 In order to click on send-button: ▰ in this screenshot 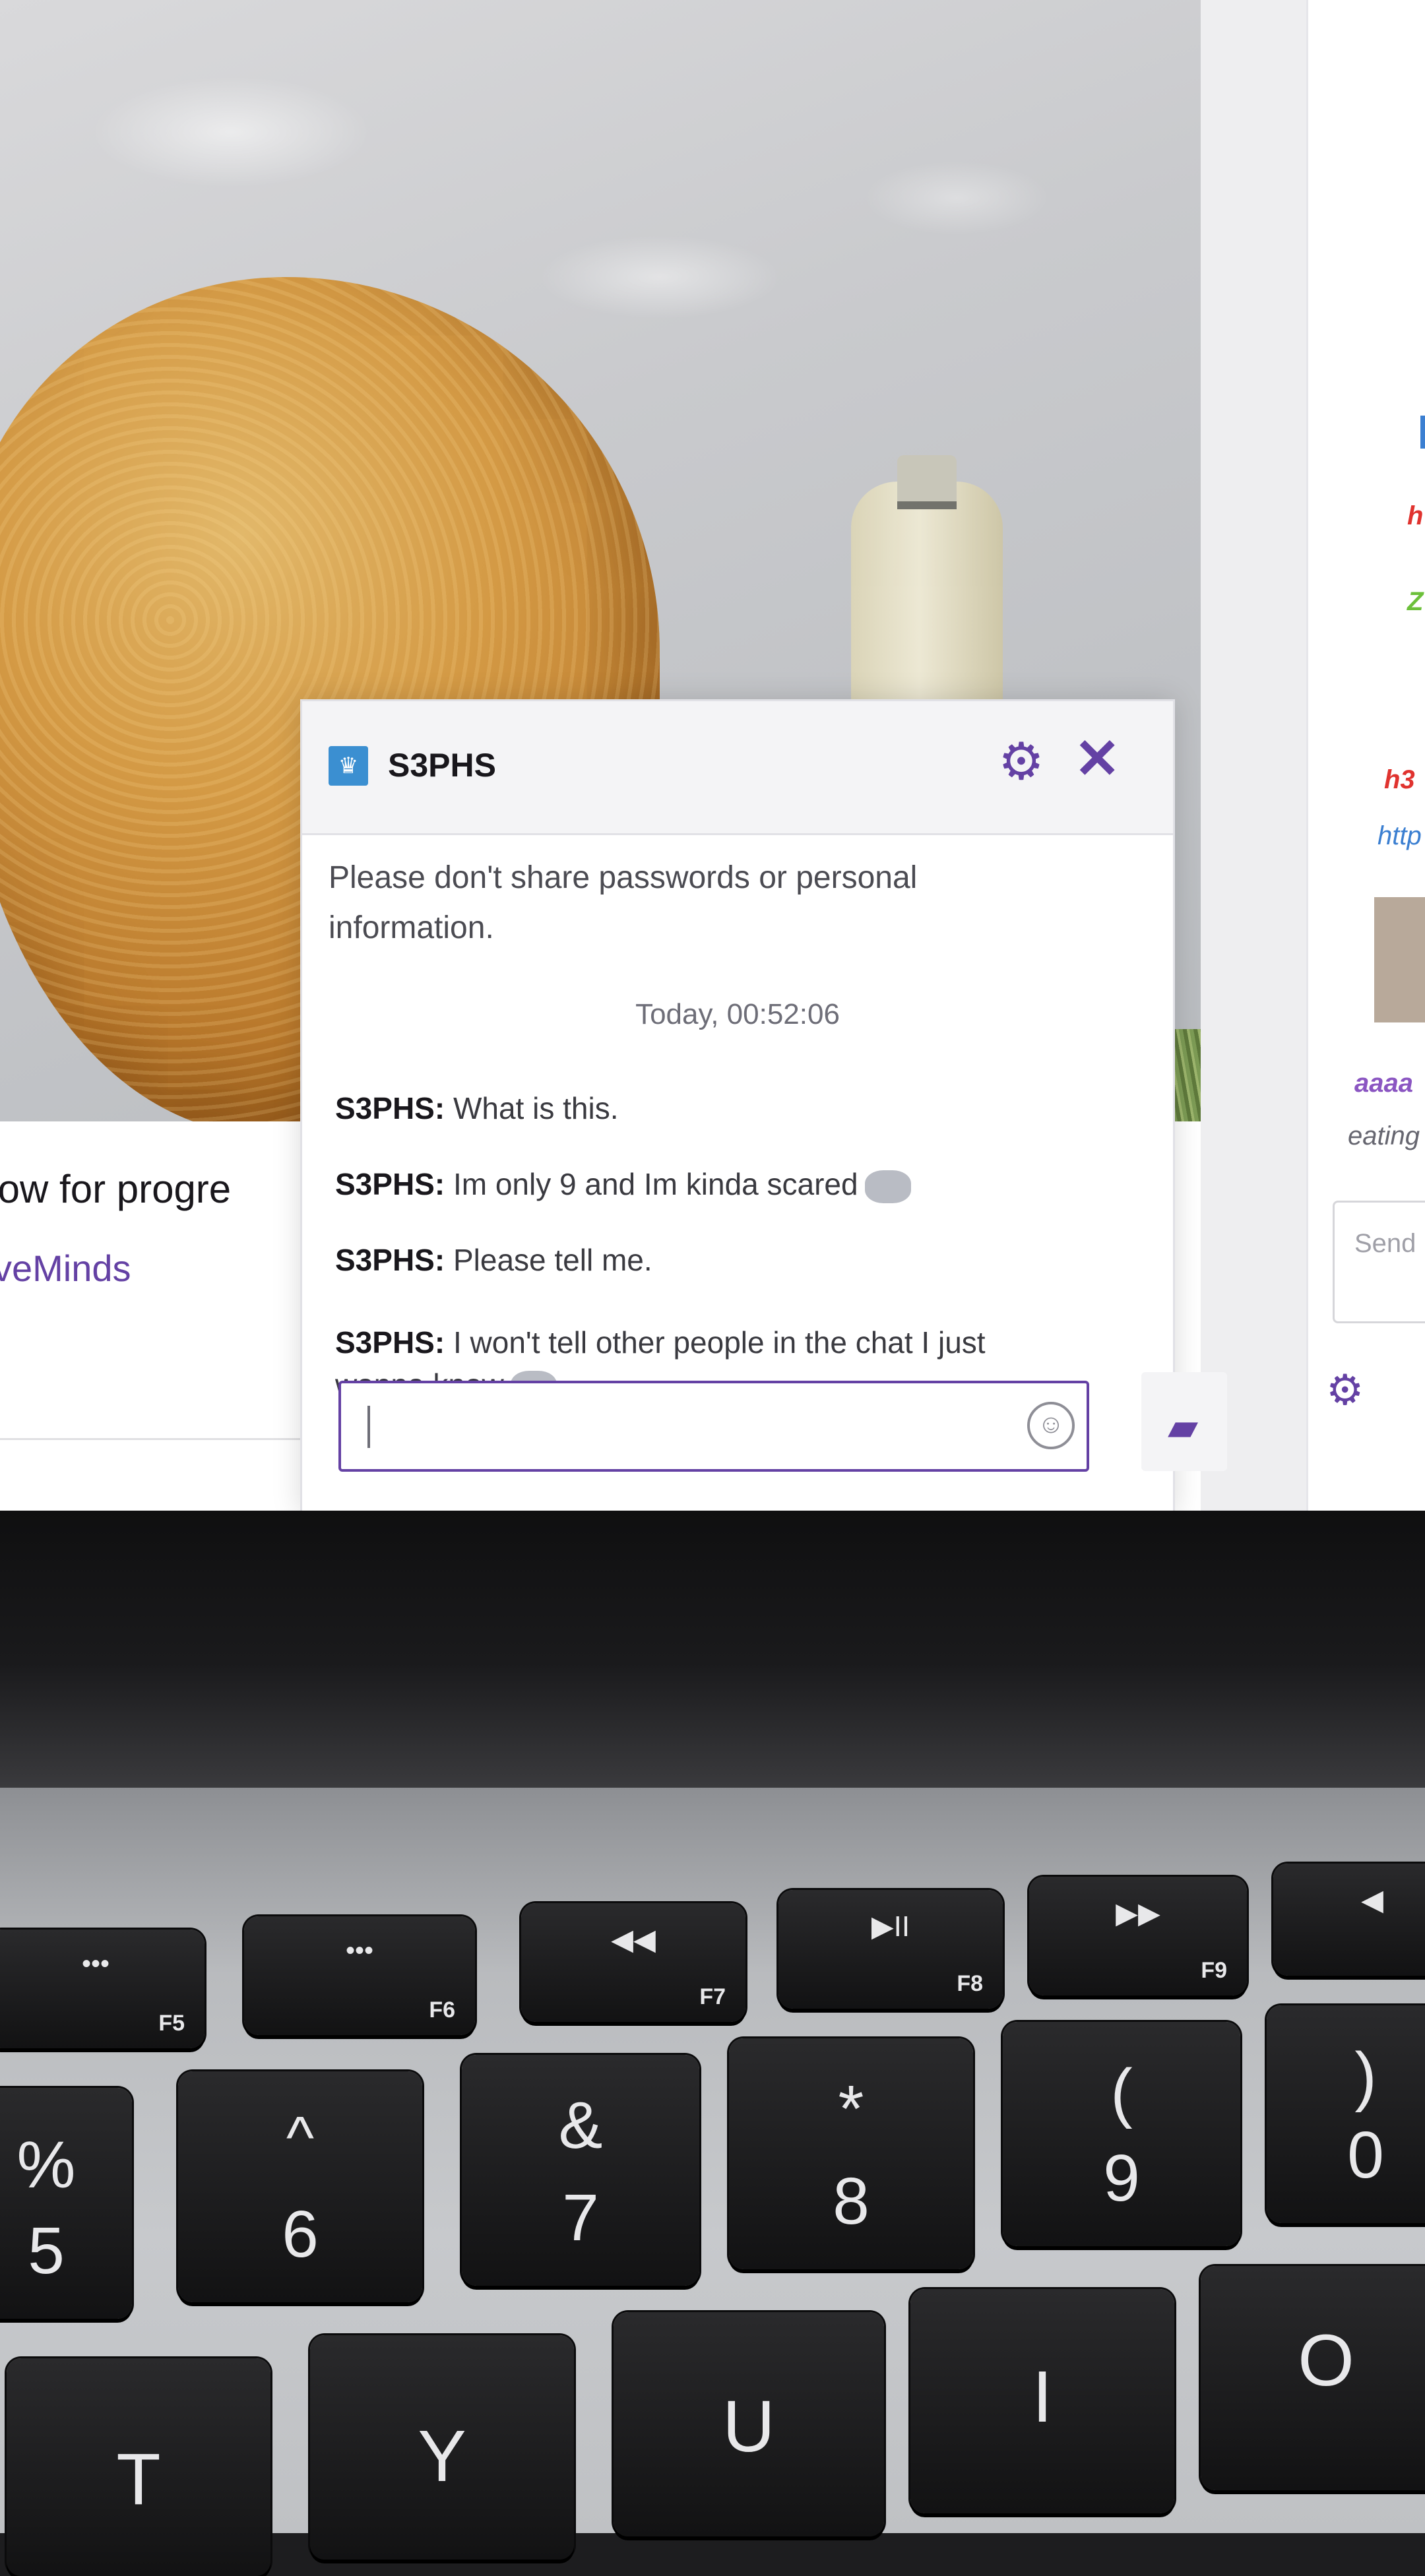, I will do `click(1184, 1421)`.